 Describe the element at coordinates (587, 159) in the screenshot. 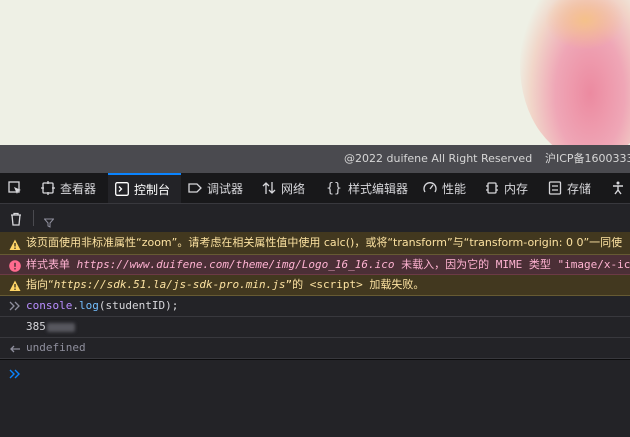

I see `footer-icp: 沪ICP备1600333` at that location.